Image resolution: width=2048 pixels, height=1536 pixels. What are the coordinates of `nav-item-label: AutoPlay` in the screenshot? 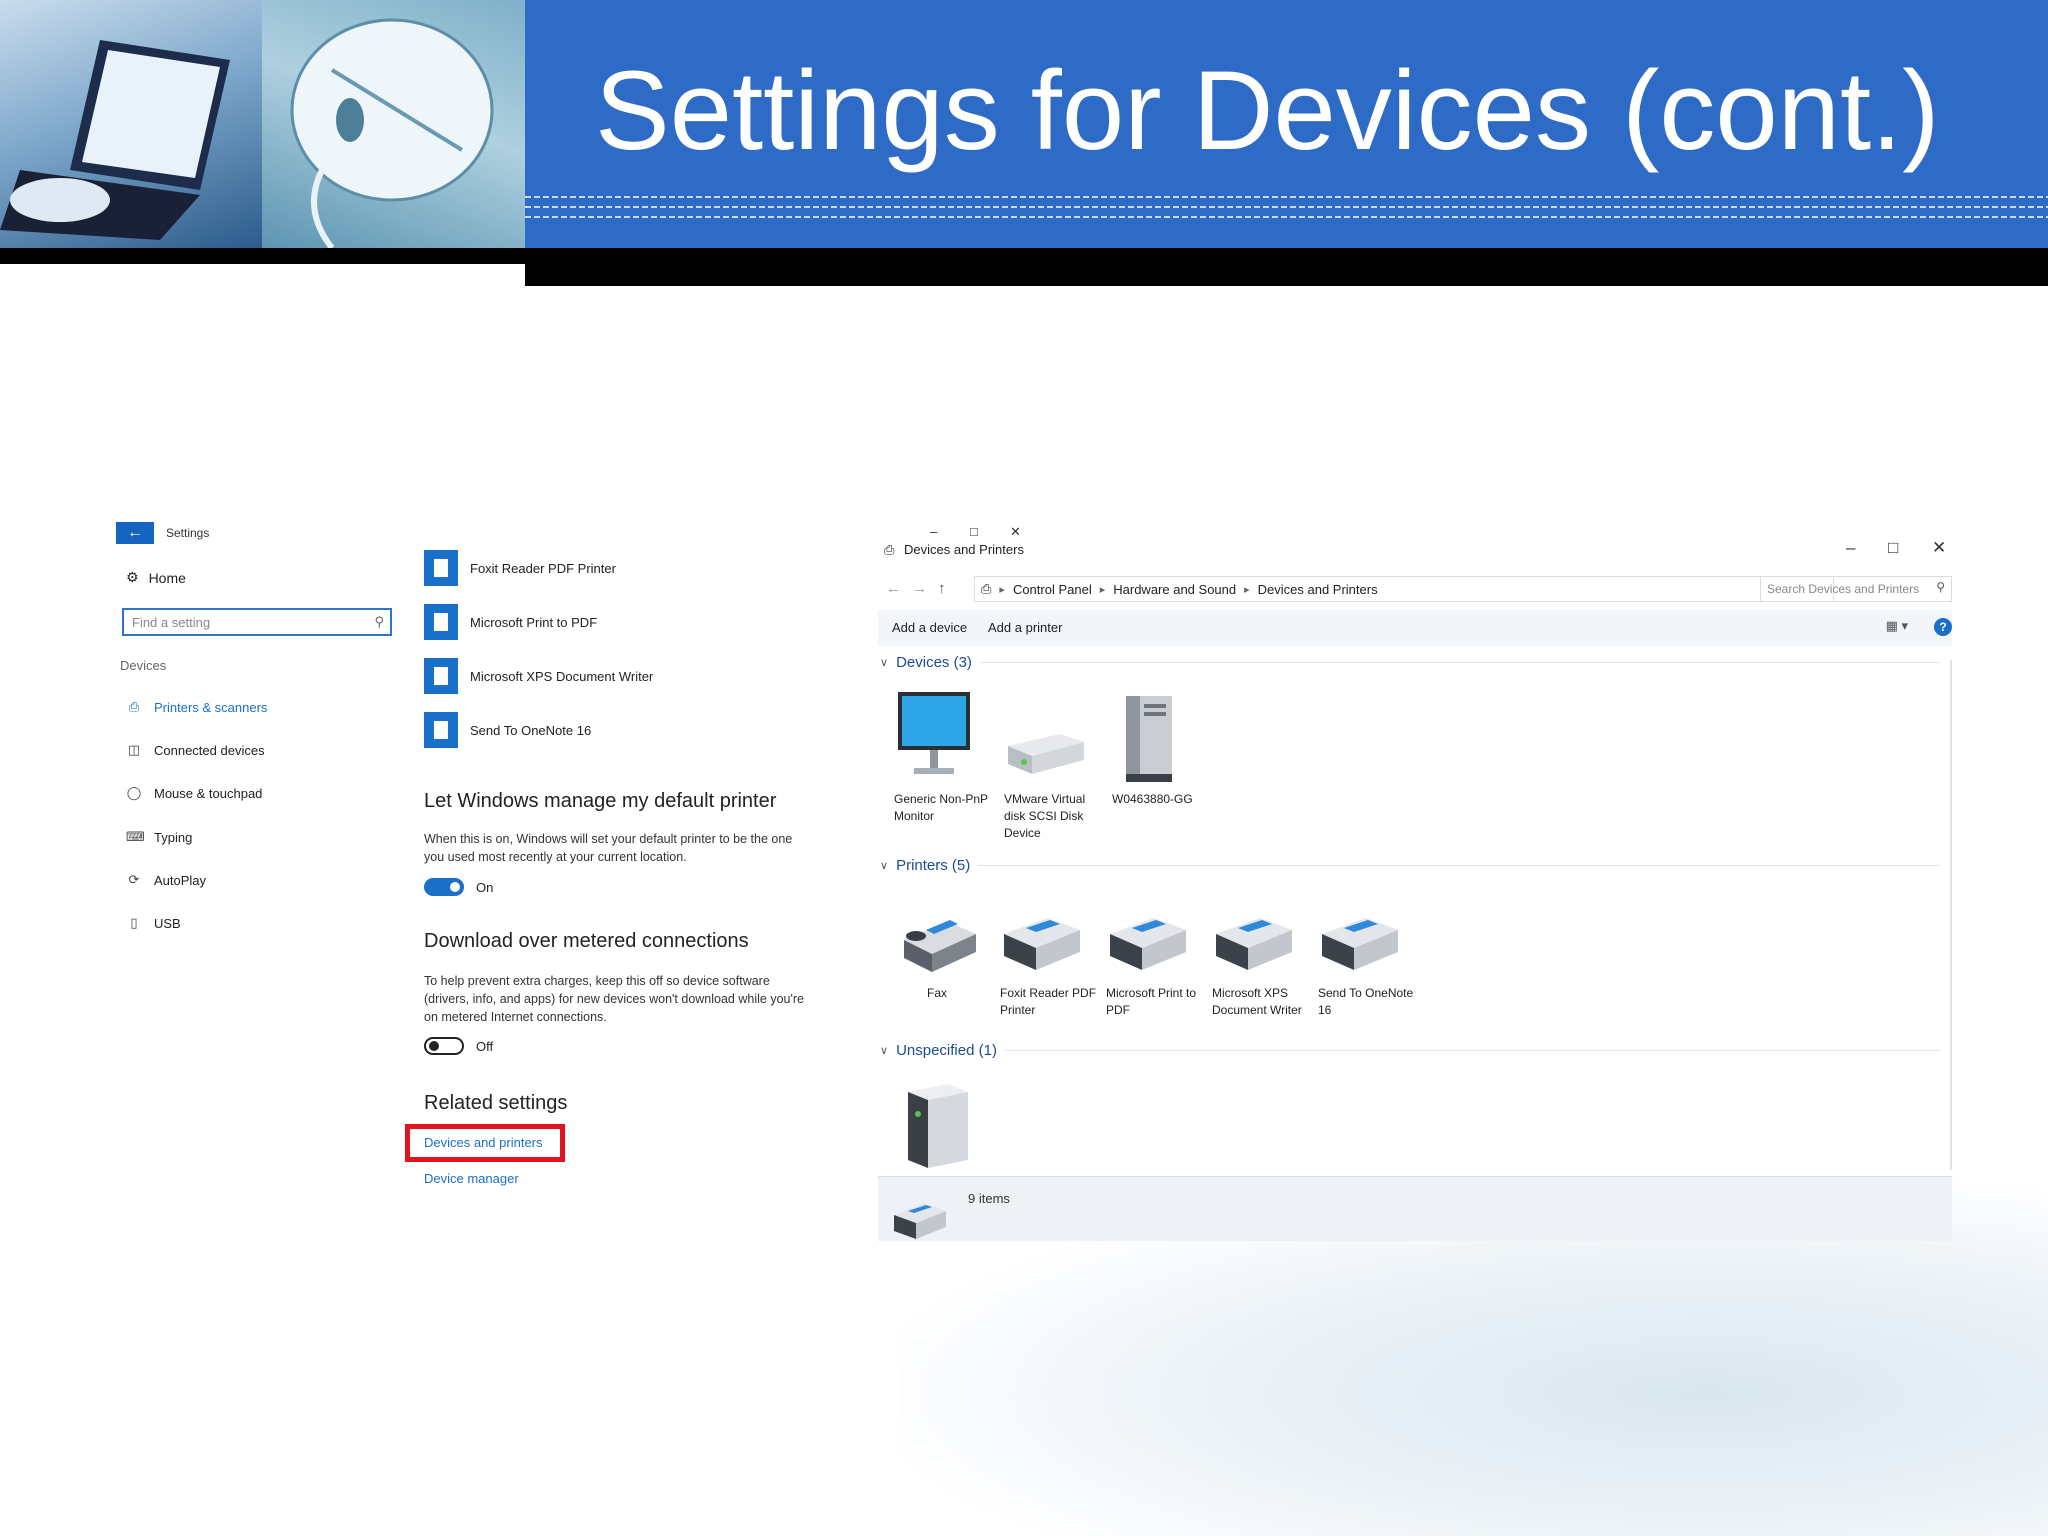 It's located at (180, 880).